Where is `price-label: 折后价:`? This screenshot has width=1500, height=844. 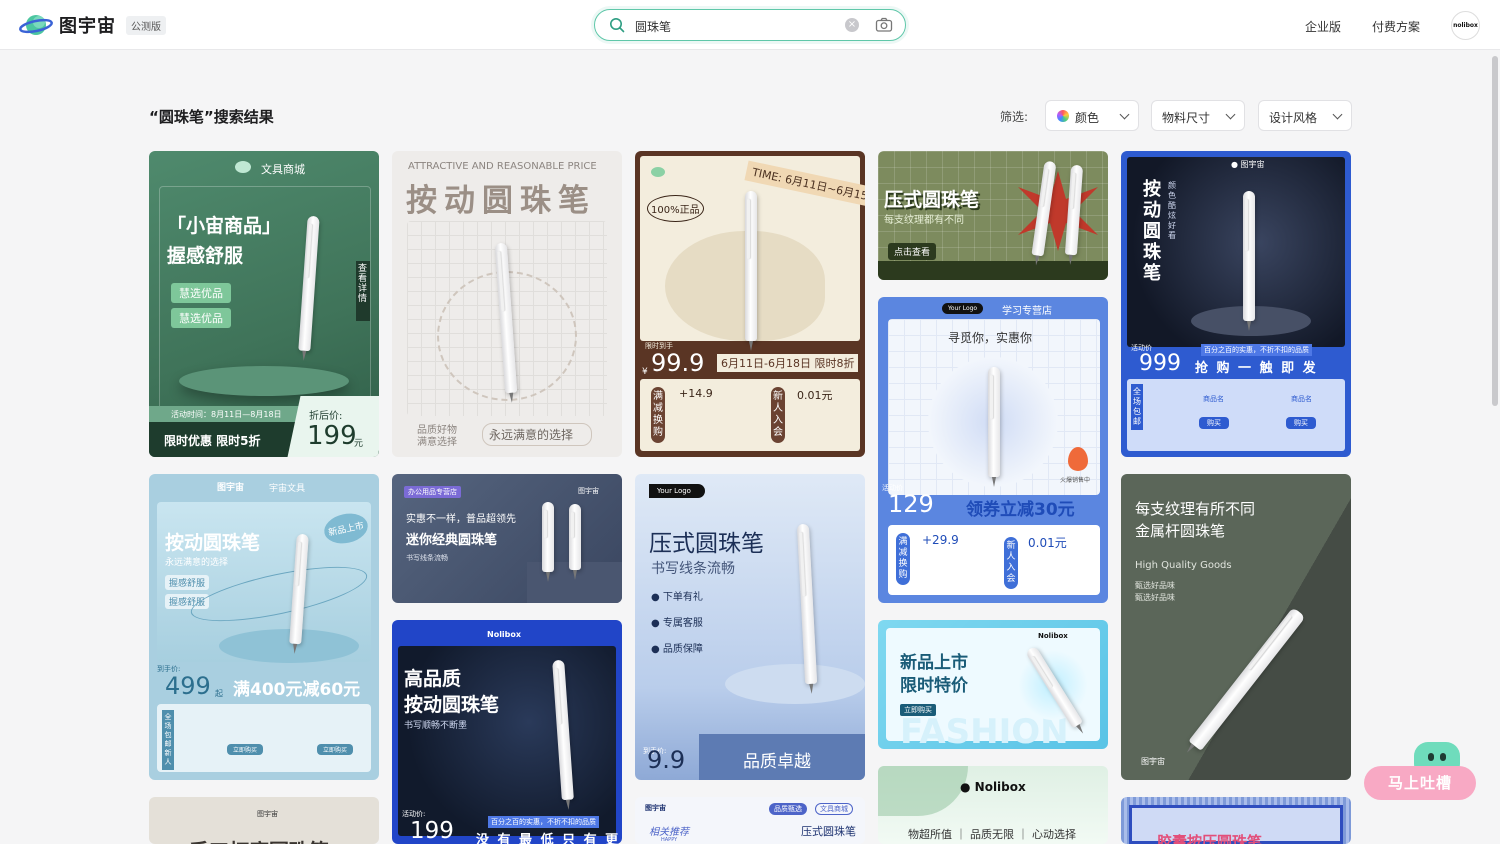 price-label: 折后价: is located at coordinates (326, 416).